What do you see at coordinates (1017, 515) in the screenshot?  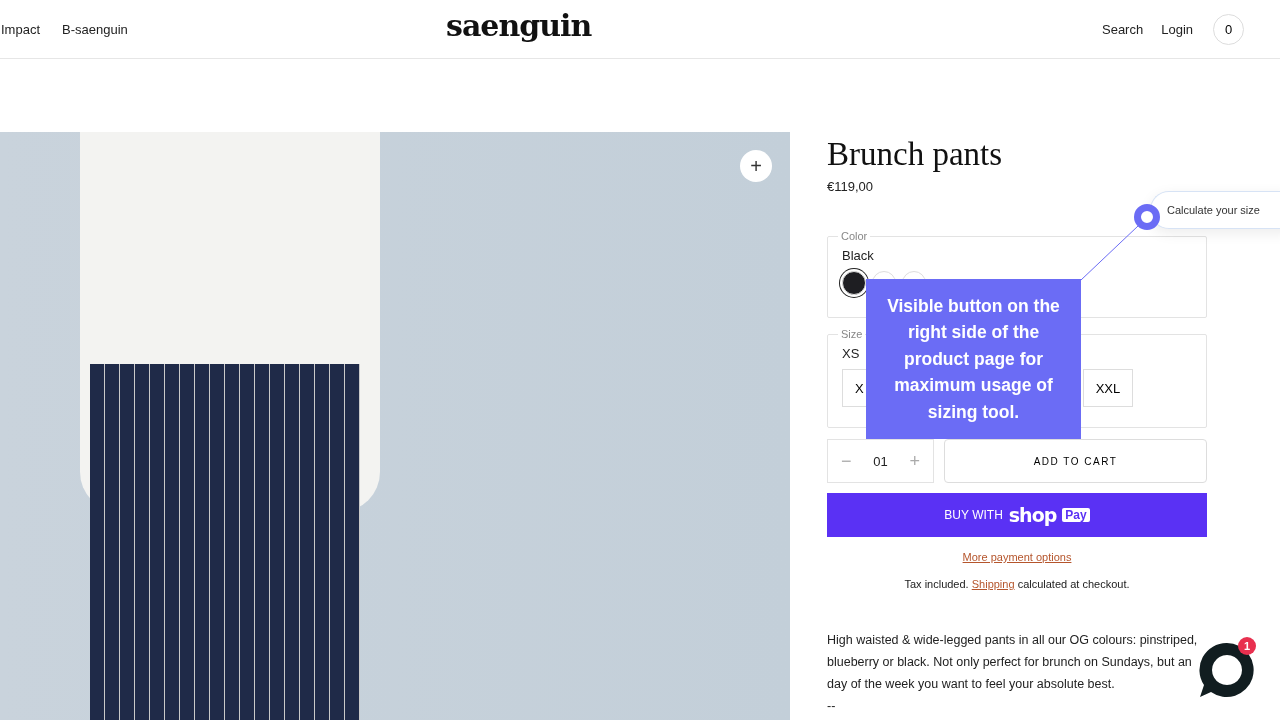 I see `shop-pay-button: BUY WITH shop Pay` at bounding box center [1017, 515].